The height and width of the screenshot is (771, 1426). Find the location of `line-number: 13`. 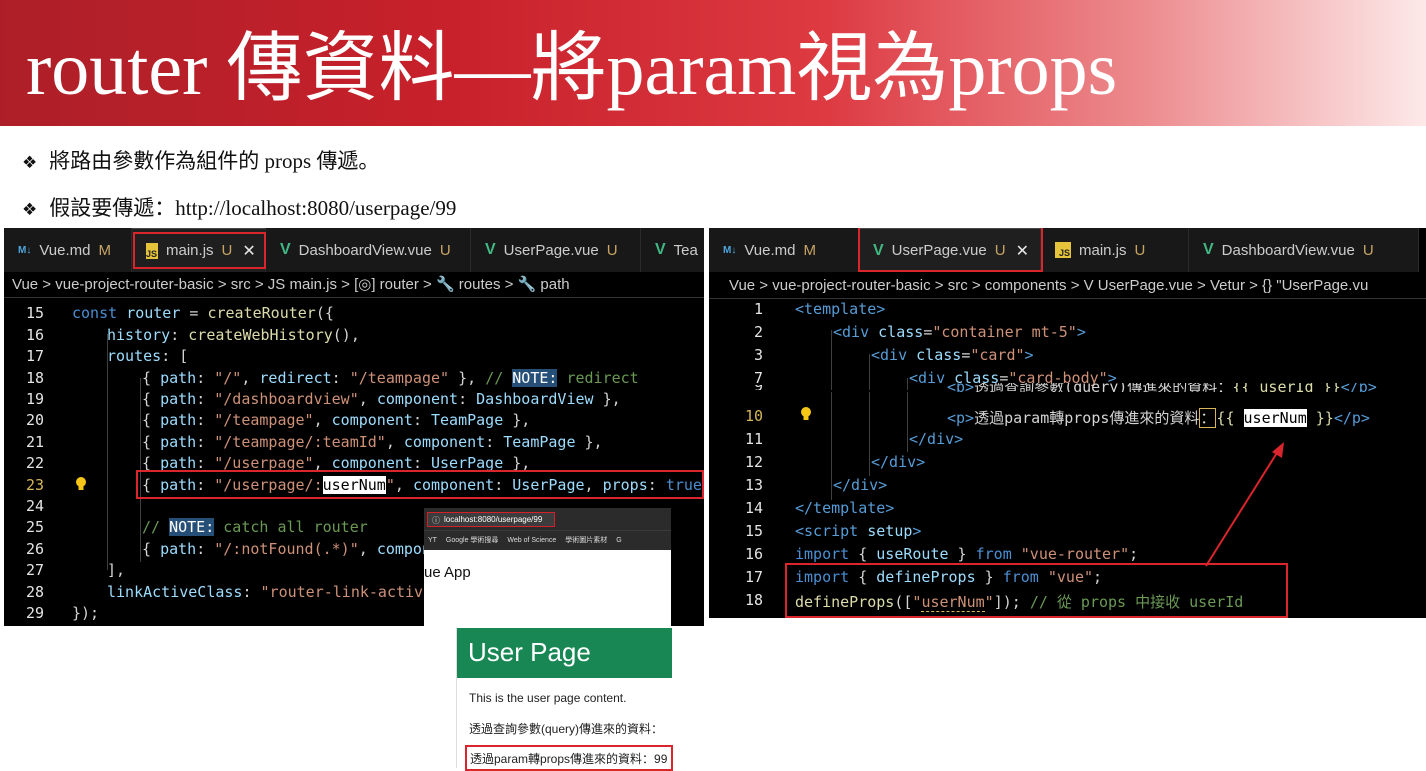

line-number: 13 is located at coordinates (753, 485).